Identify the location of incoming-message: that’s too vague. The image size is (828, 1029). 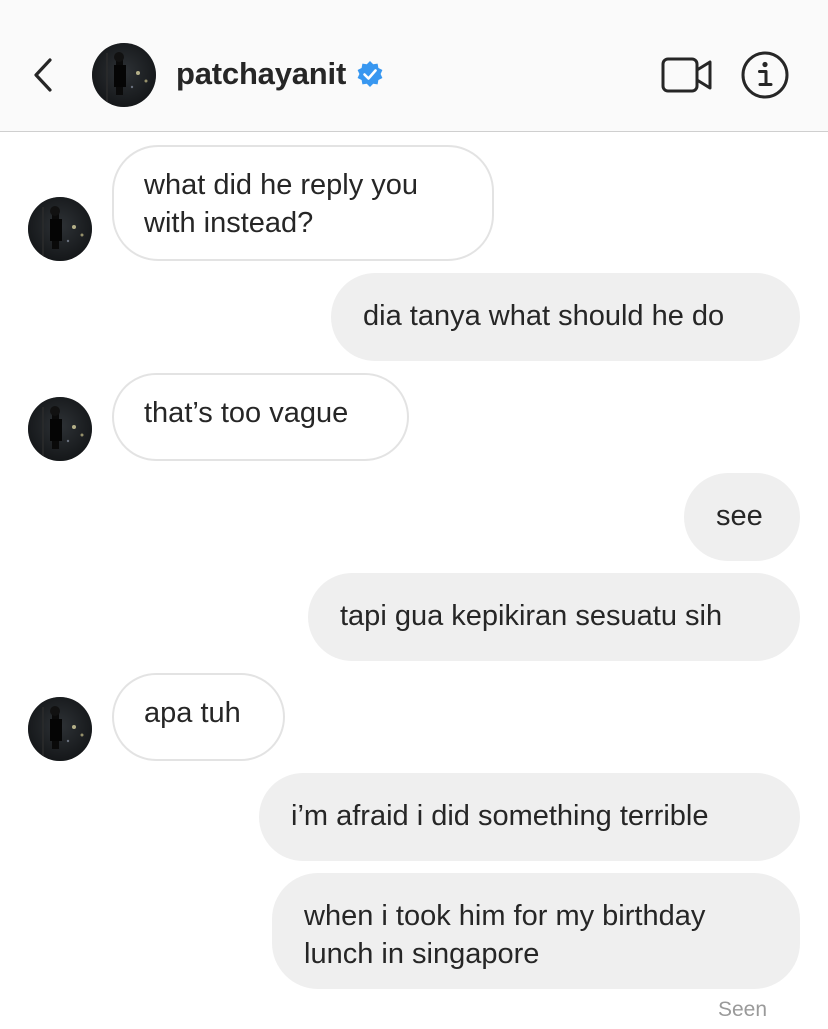
(260, 417).